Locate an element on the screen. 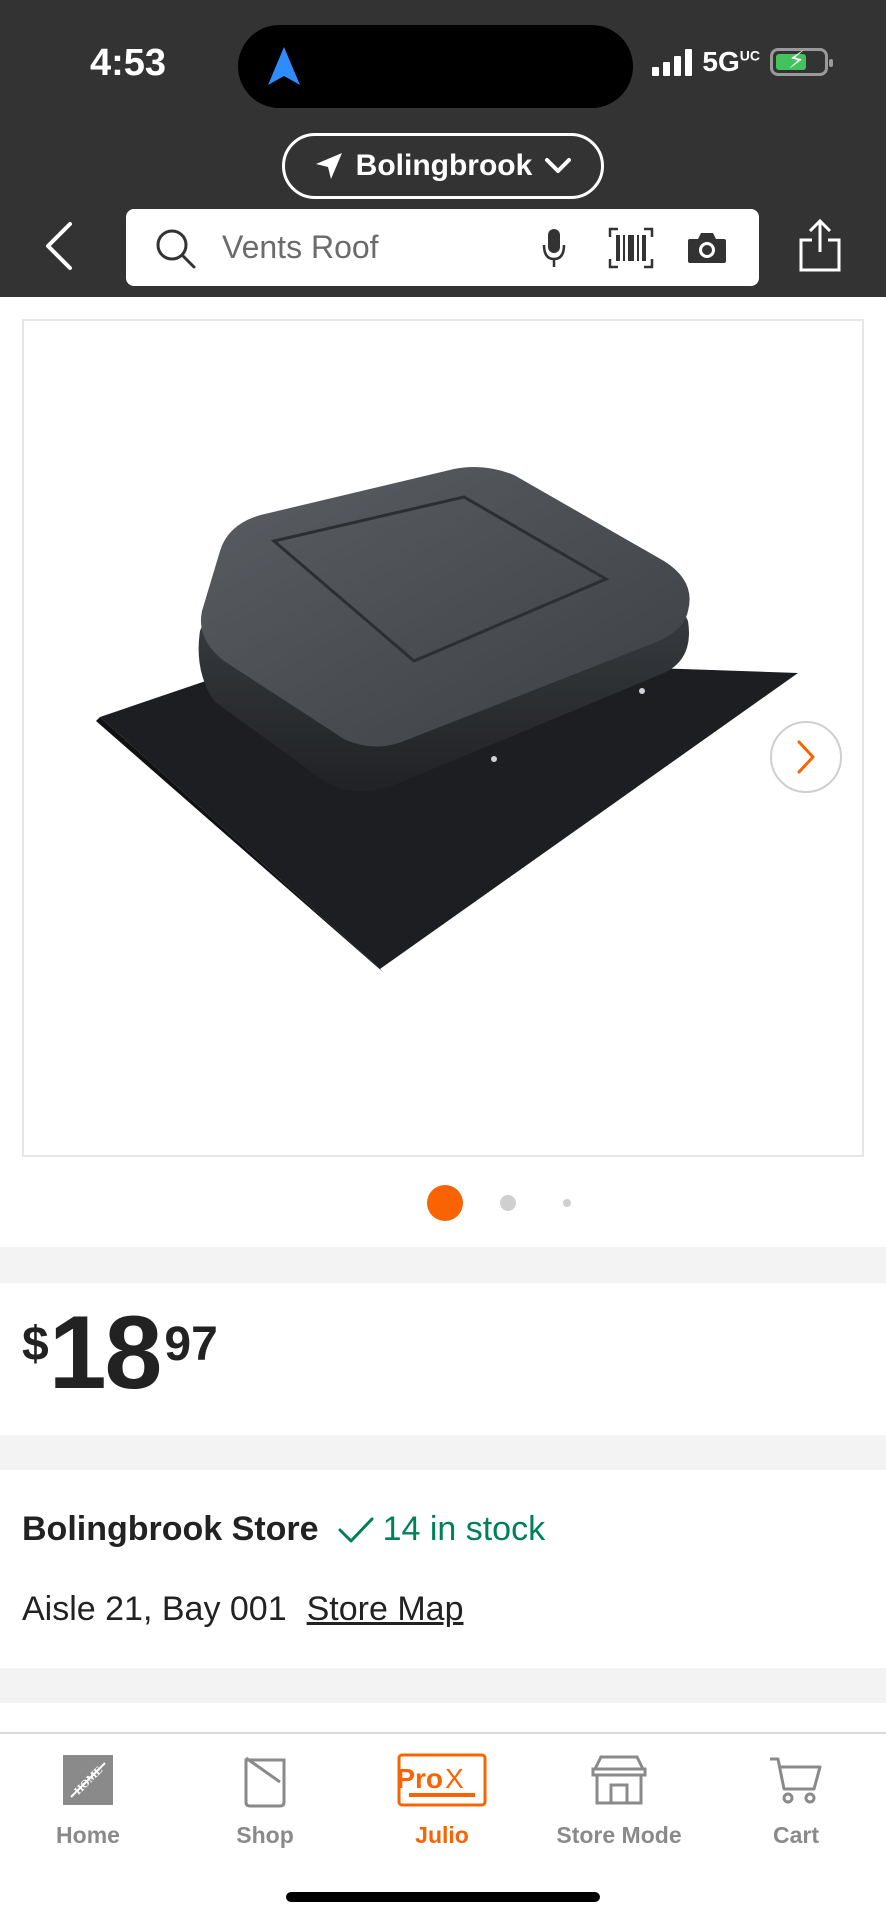 The image size is (886, 1920). tab-store-mode: Store Mode is located at coordinates (619, 1803).